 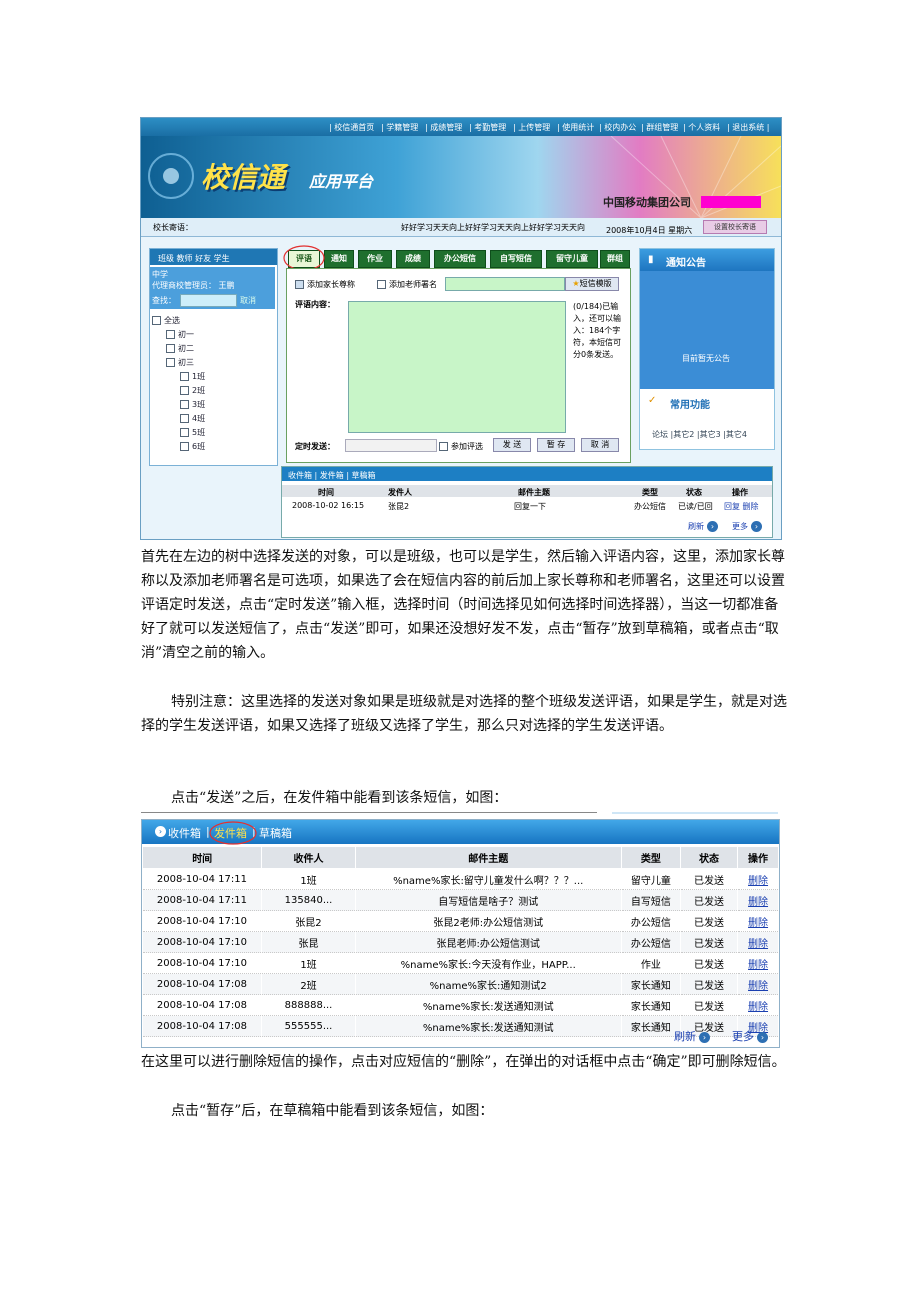 I want to click on nav-item-groups: | 群组管理, so click(x=659, y=127).